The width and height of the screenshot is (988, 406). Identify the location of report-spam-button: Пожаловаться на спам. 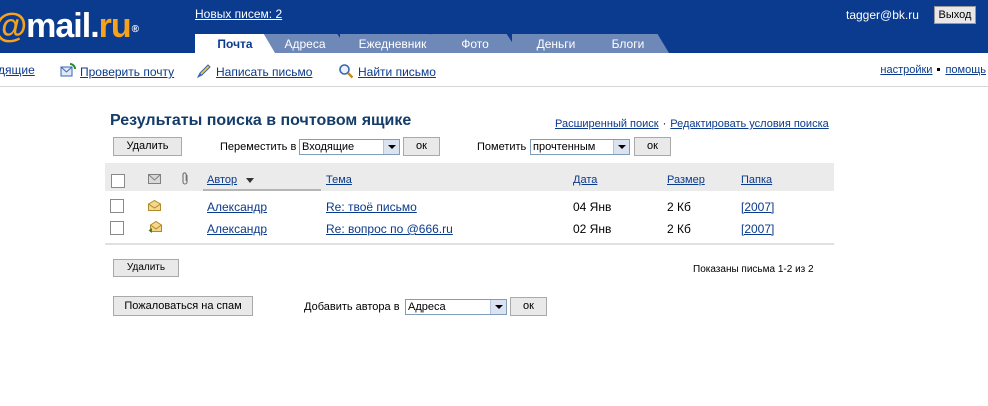
(183, 306).